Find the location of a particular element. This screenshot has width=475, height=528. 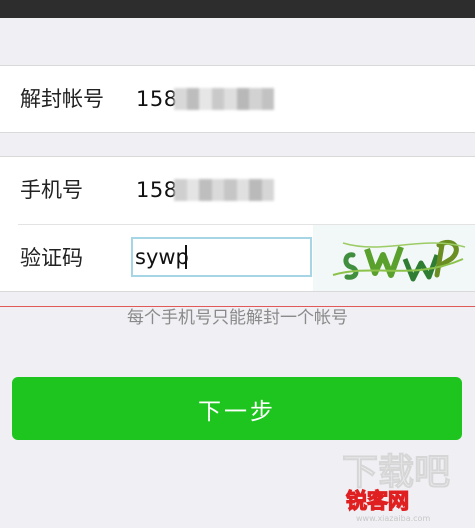

captcha-input is located at coordinates (221, 257).